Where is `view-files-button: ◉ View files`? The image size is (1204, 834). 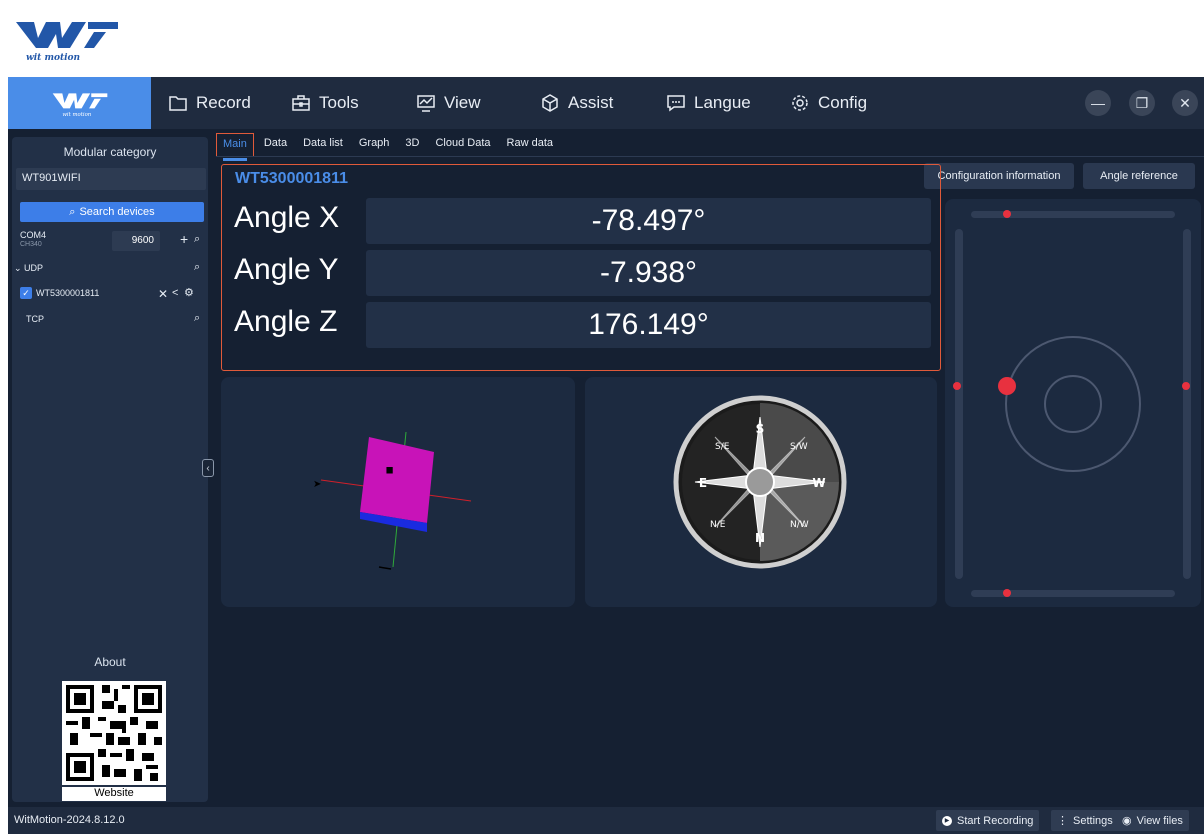 view-files-button: ◉ View files is located at coordinates (1152, 820).